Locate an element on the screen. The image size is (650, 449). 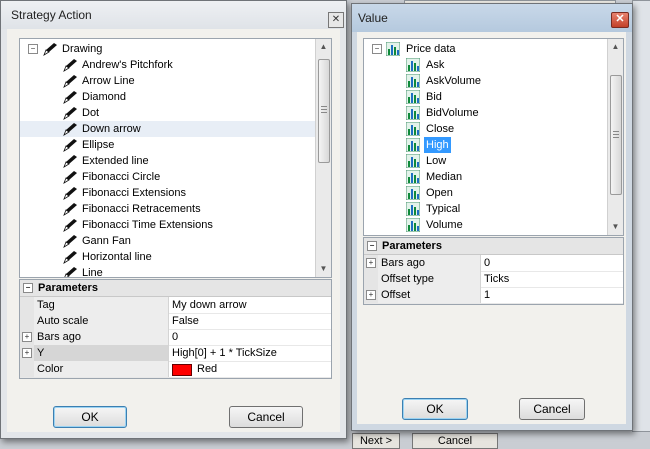
tree-item-arrow-line: Arrow Line is located at coordinates (167, 81).